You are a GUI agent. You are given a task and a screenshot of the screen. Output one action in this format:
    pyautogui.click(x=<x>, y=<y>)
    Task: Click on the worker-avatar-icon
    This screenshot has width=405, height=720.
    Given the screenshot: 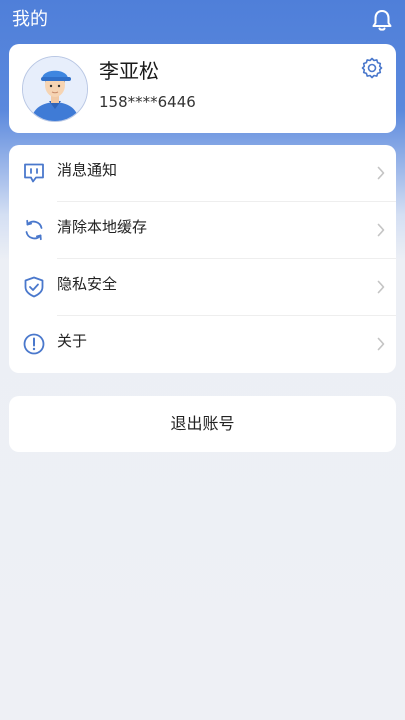 What is the action you would take?
    pyautogui.click(x=55, y=89)
    